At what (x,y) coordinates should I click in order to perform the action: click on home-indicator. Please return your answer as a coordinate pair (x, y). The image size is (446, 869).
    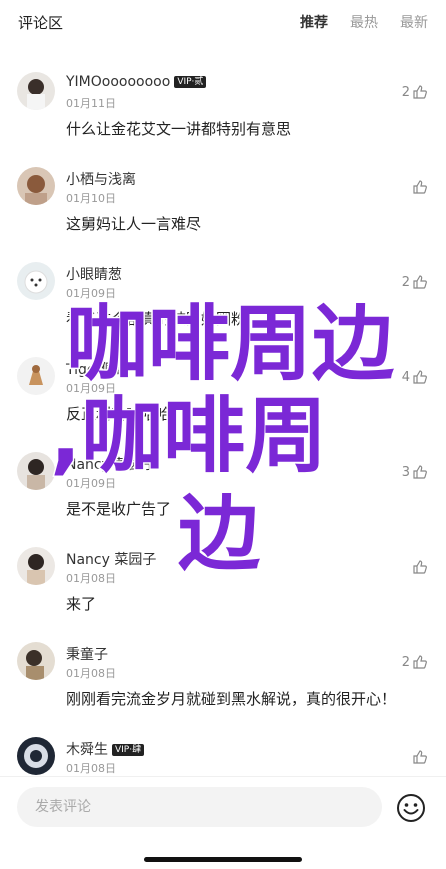
    Looking at the image, I should click on (223, 859).